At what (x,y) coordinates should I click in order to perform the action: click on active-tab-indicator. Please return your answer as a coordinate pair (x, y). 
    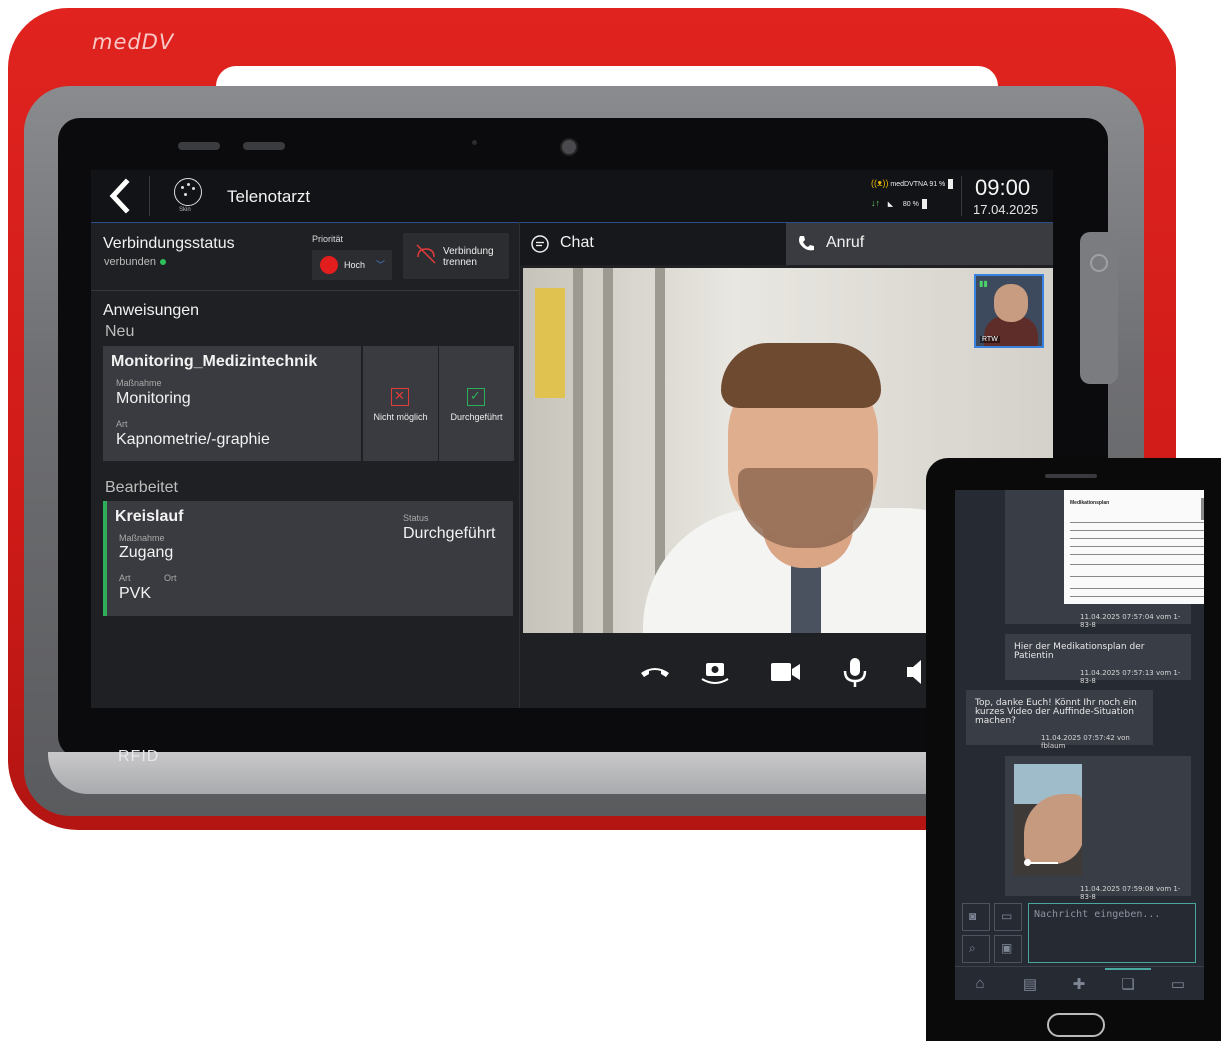
    Looking at the image, I should click on (1128, 969).